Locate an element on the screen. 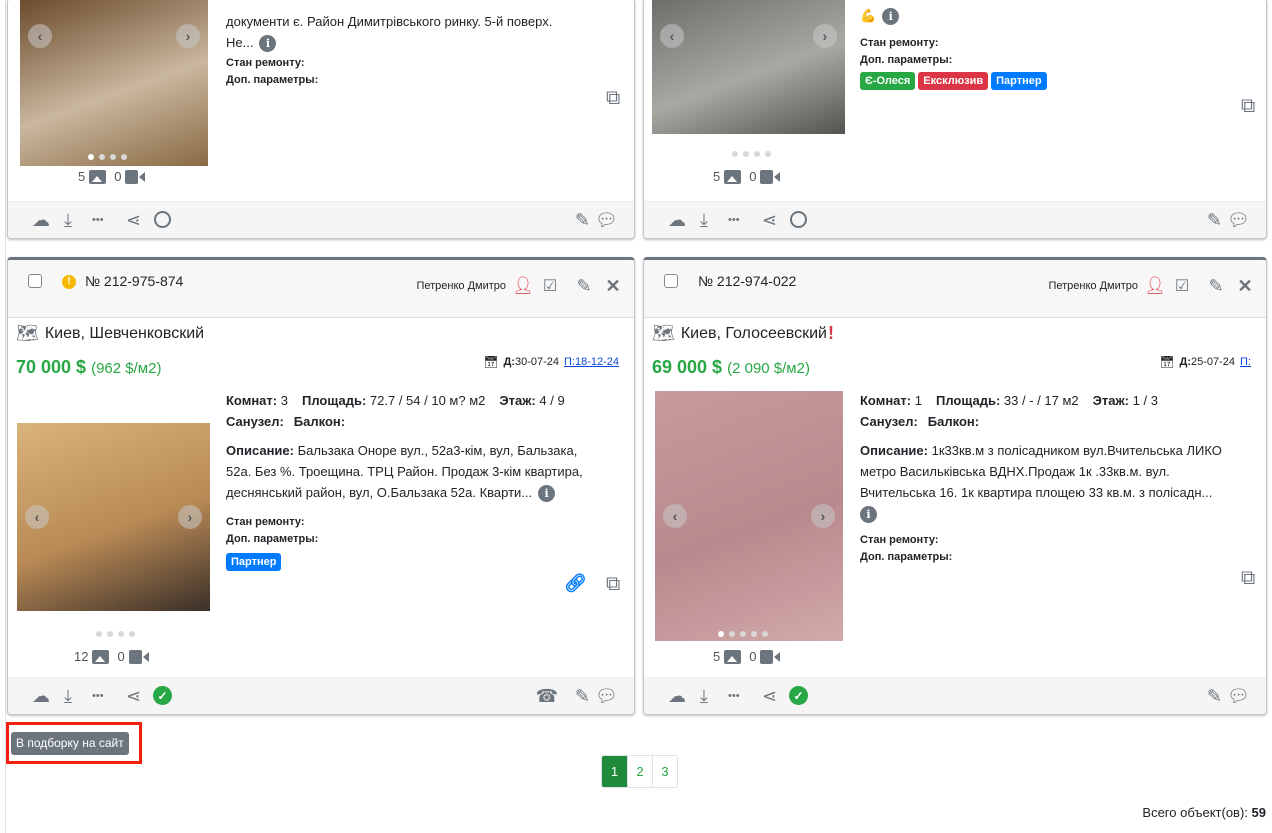 The image size is (1272, 833). video-icon is located at coordinates (135, 176).